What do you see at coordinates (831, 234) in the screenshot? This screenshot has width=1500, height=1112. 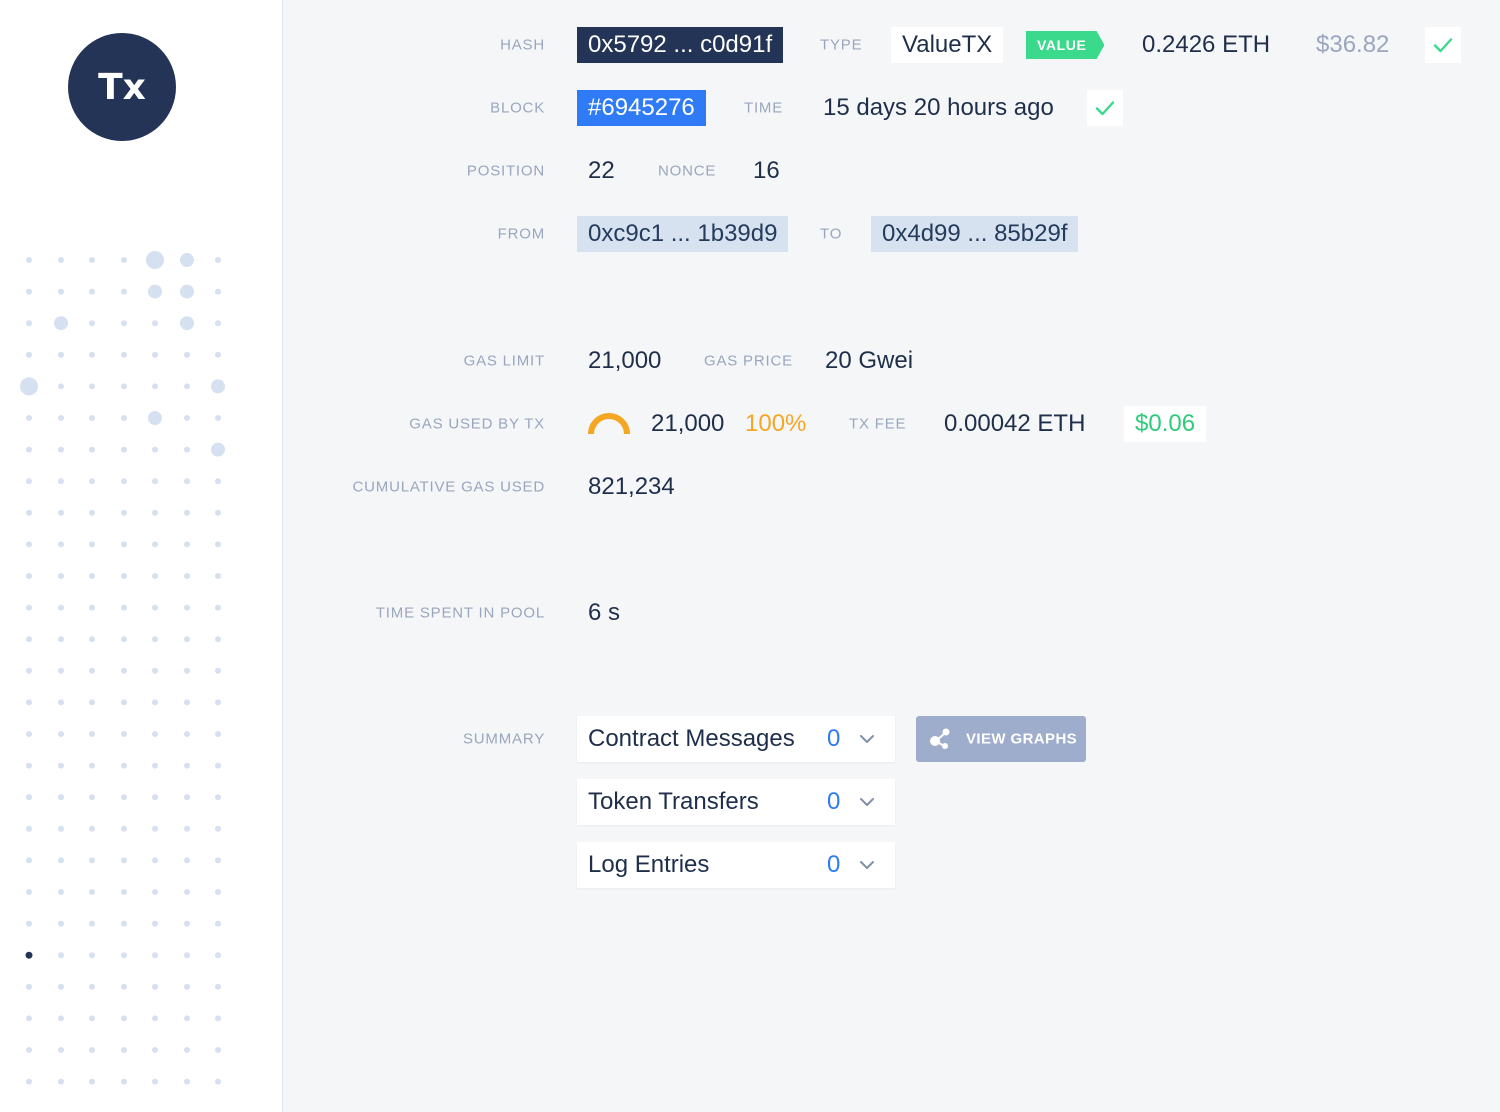 I see `to-label: TO` at bounding box center [831, 234].